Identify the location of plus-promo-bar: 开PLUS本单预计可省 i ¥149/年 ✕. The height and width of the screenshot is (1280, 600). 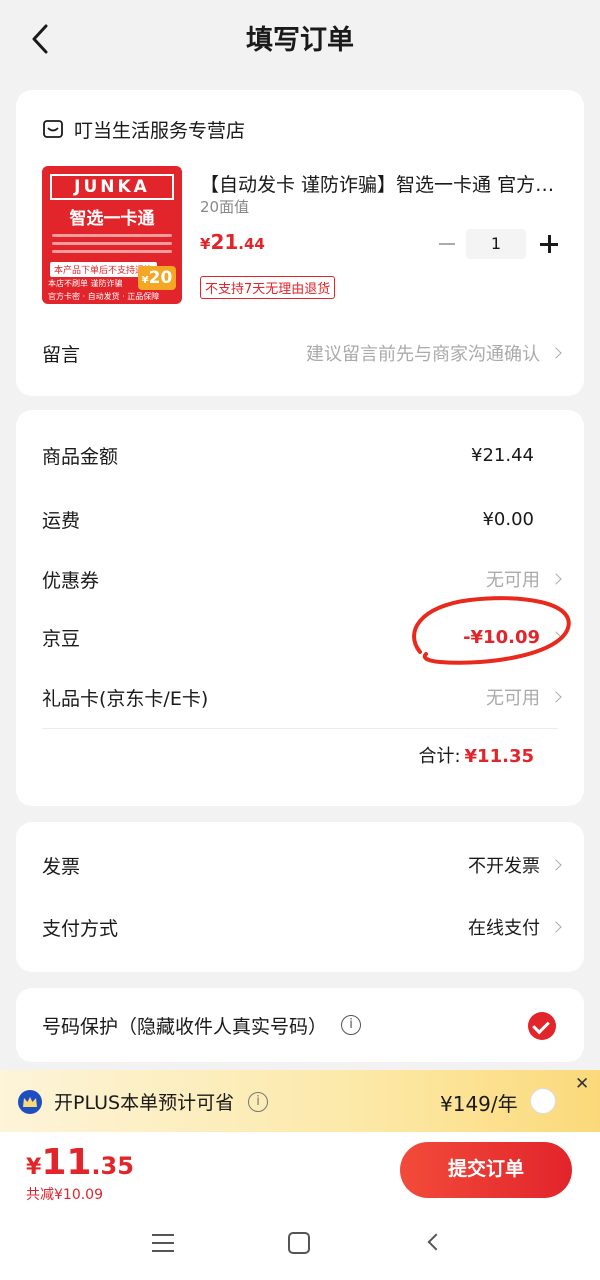
(300, 1101).